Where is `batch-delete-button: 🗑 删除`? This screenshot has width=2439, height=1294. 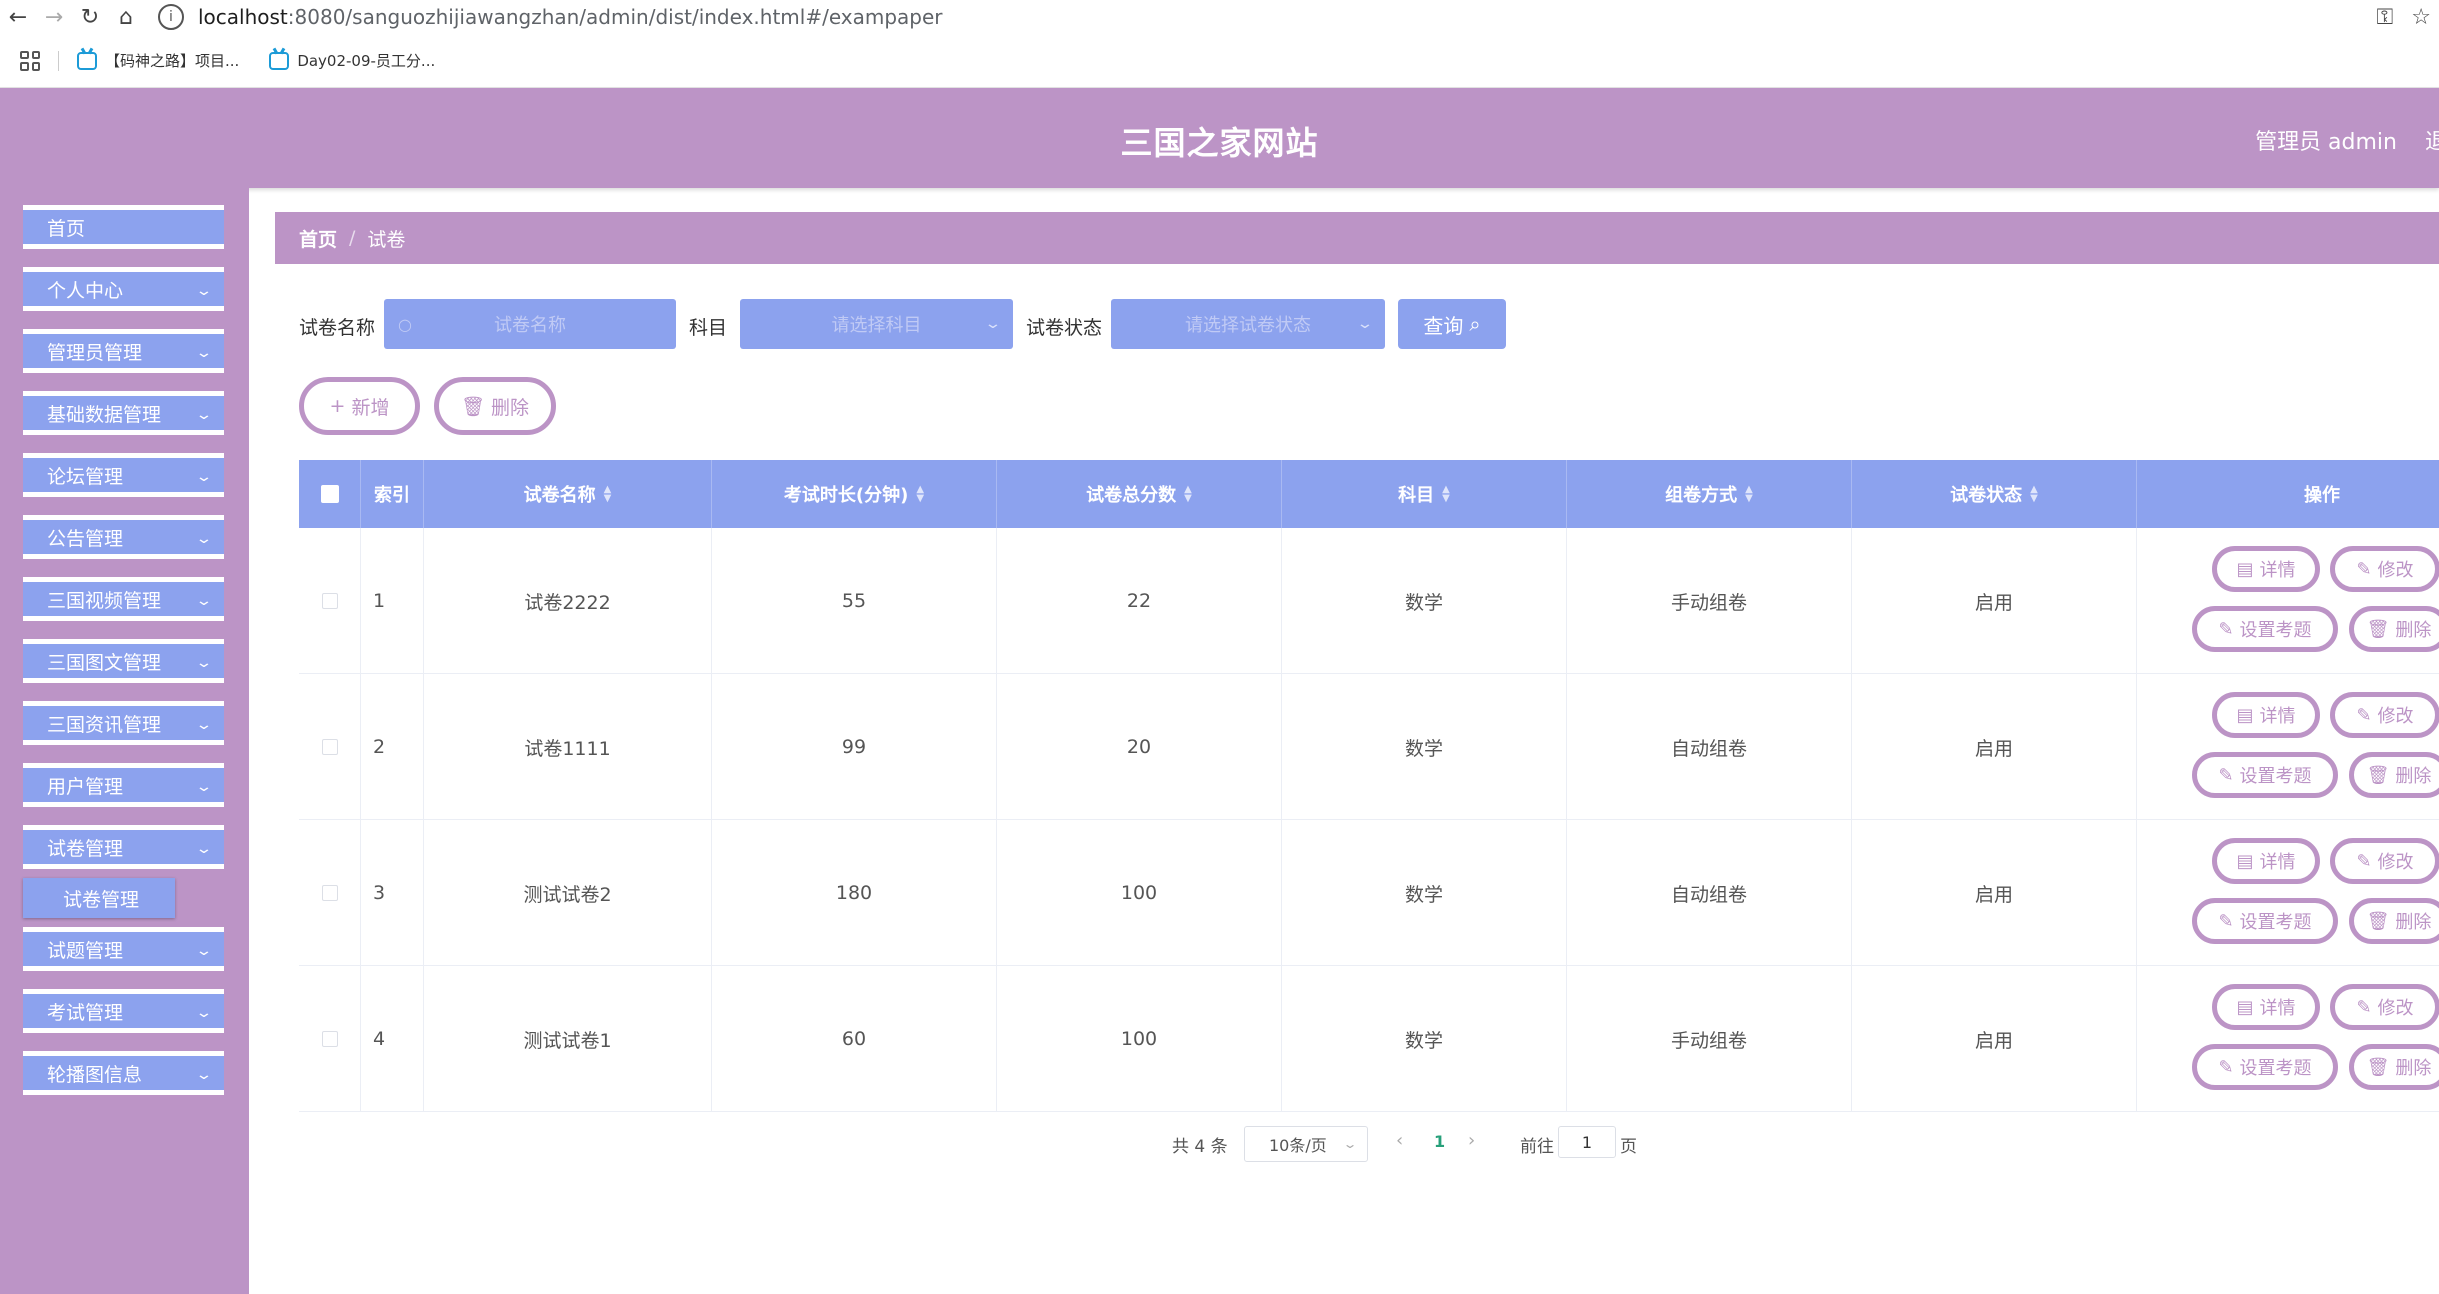 batch-delete-button: 🗑 删除 is located at coordinates (495, 406).